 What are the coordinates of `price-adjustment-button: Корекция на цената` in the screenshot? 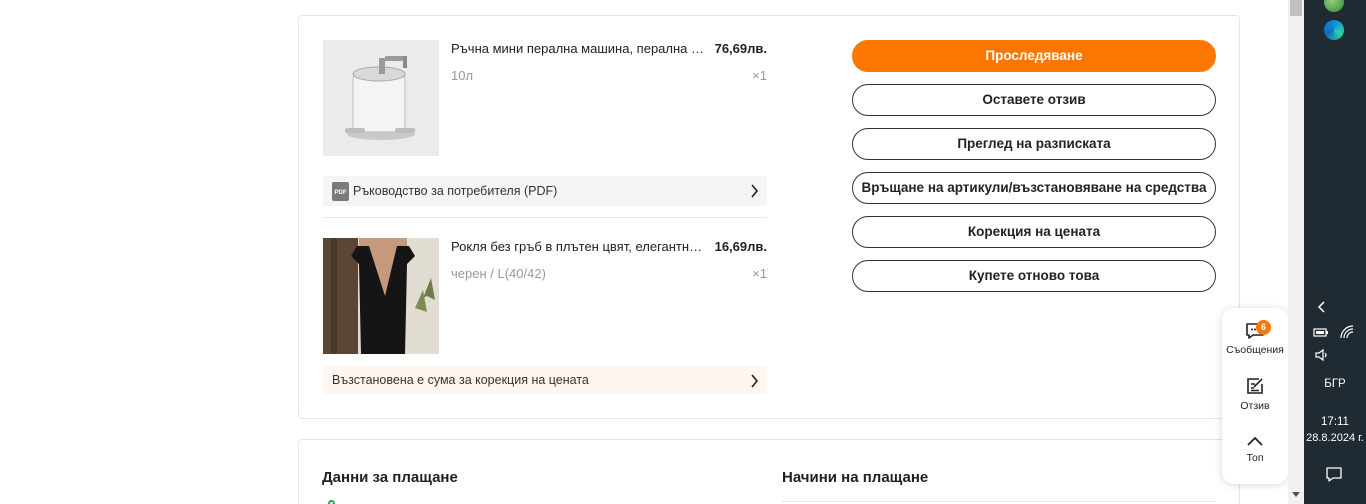 It's located at (1034, 232).